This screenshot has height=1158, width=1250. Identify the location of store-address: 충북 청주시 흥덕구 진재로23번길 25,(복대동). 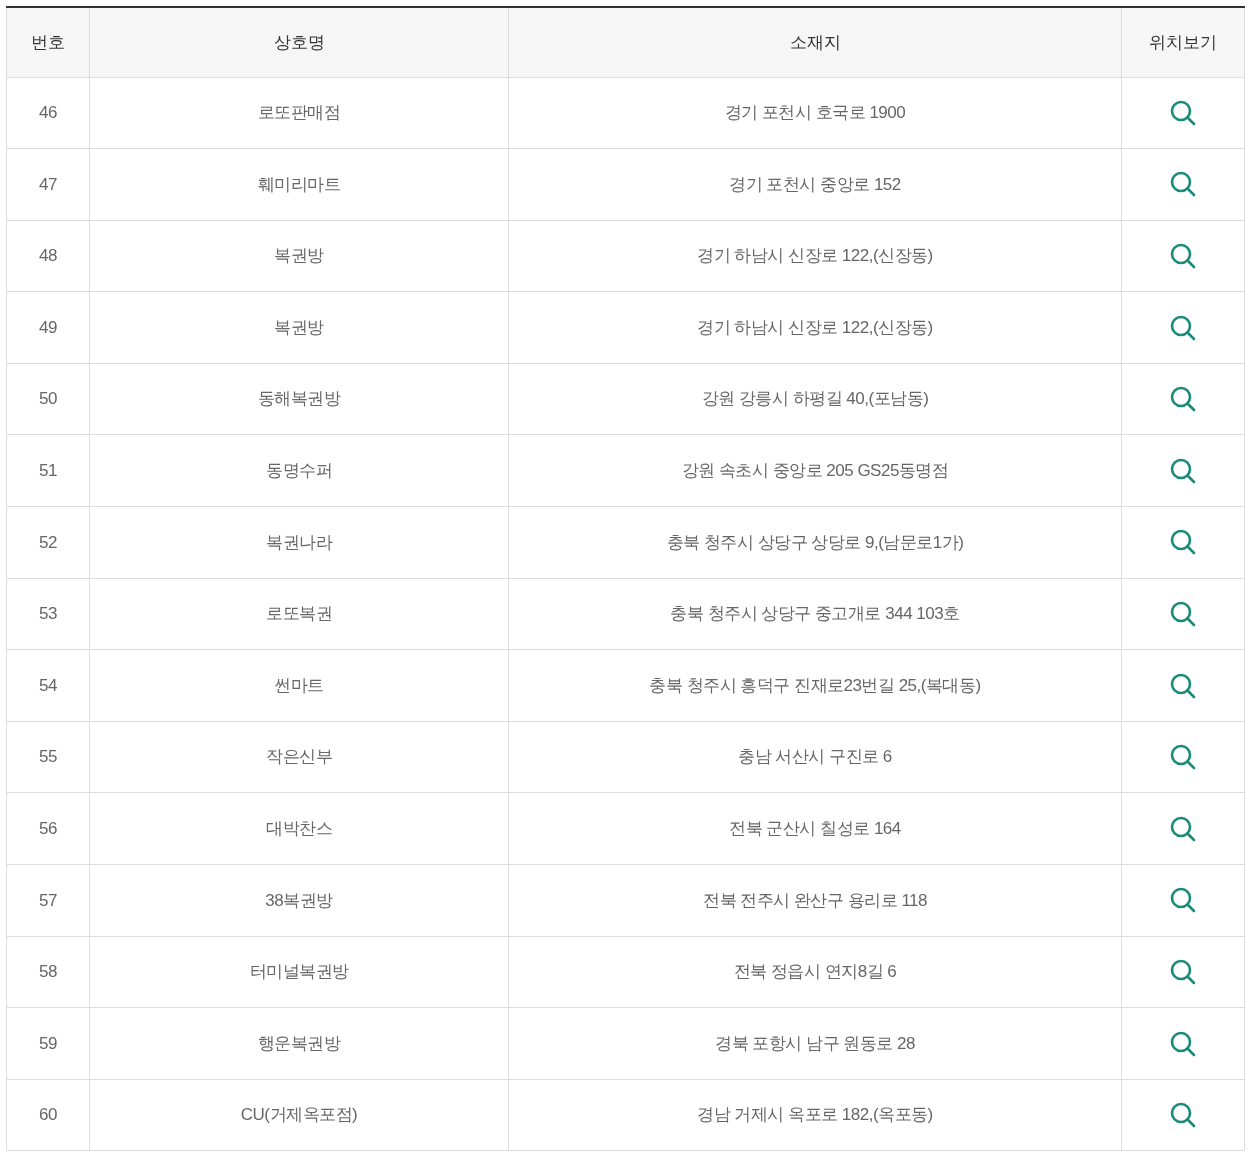
(815, 685).